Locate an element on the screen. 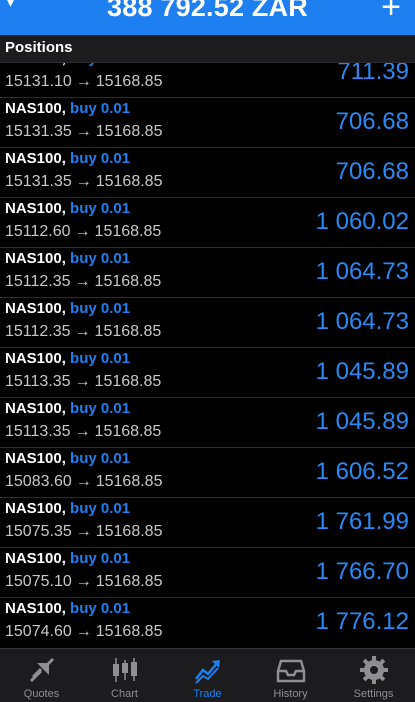 The width and height of the screenshot is (415, 702). open-price: 15112.60 is located at coordinates (38, 231).